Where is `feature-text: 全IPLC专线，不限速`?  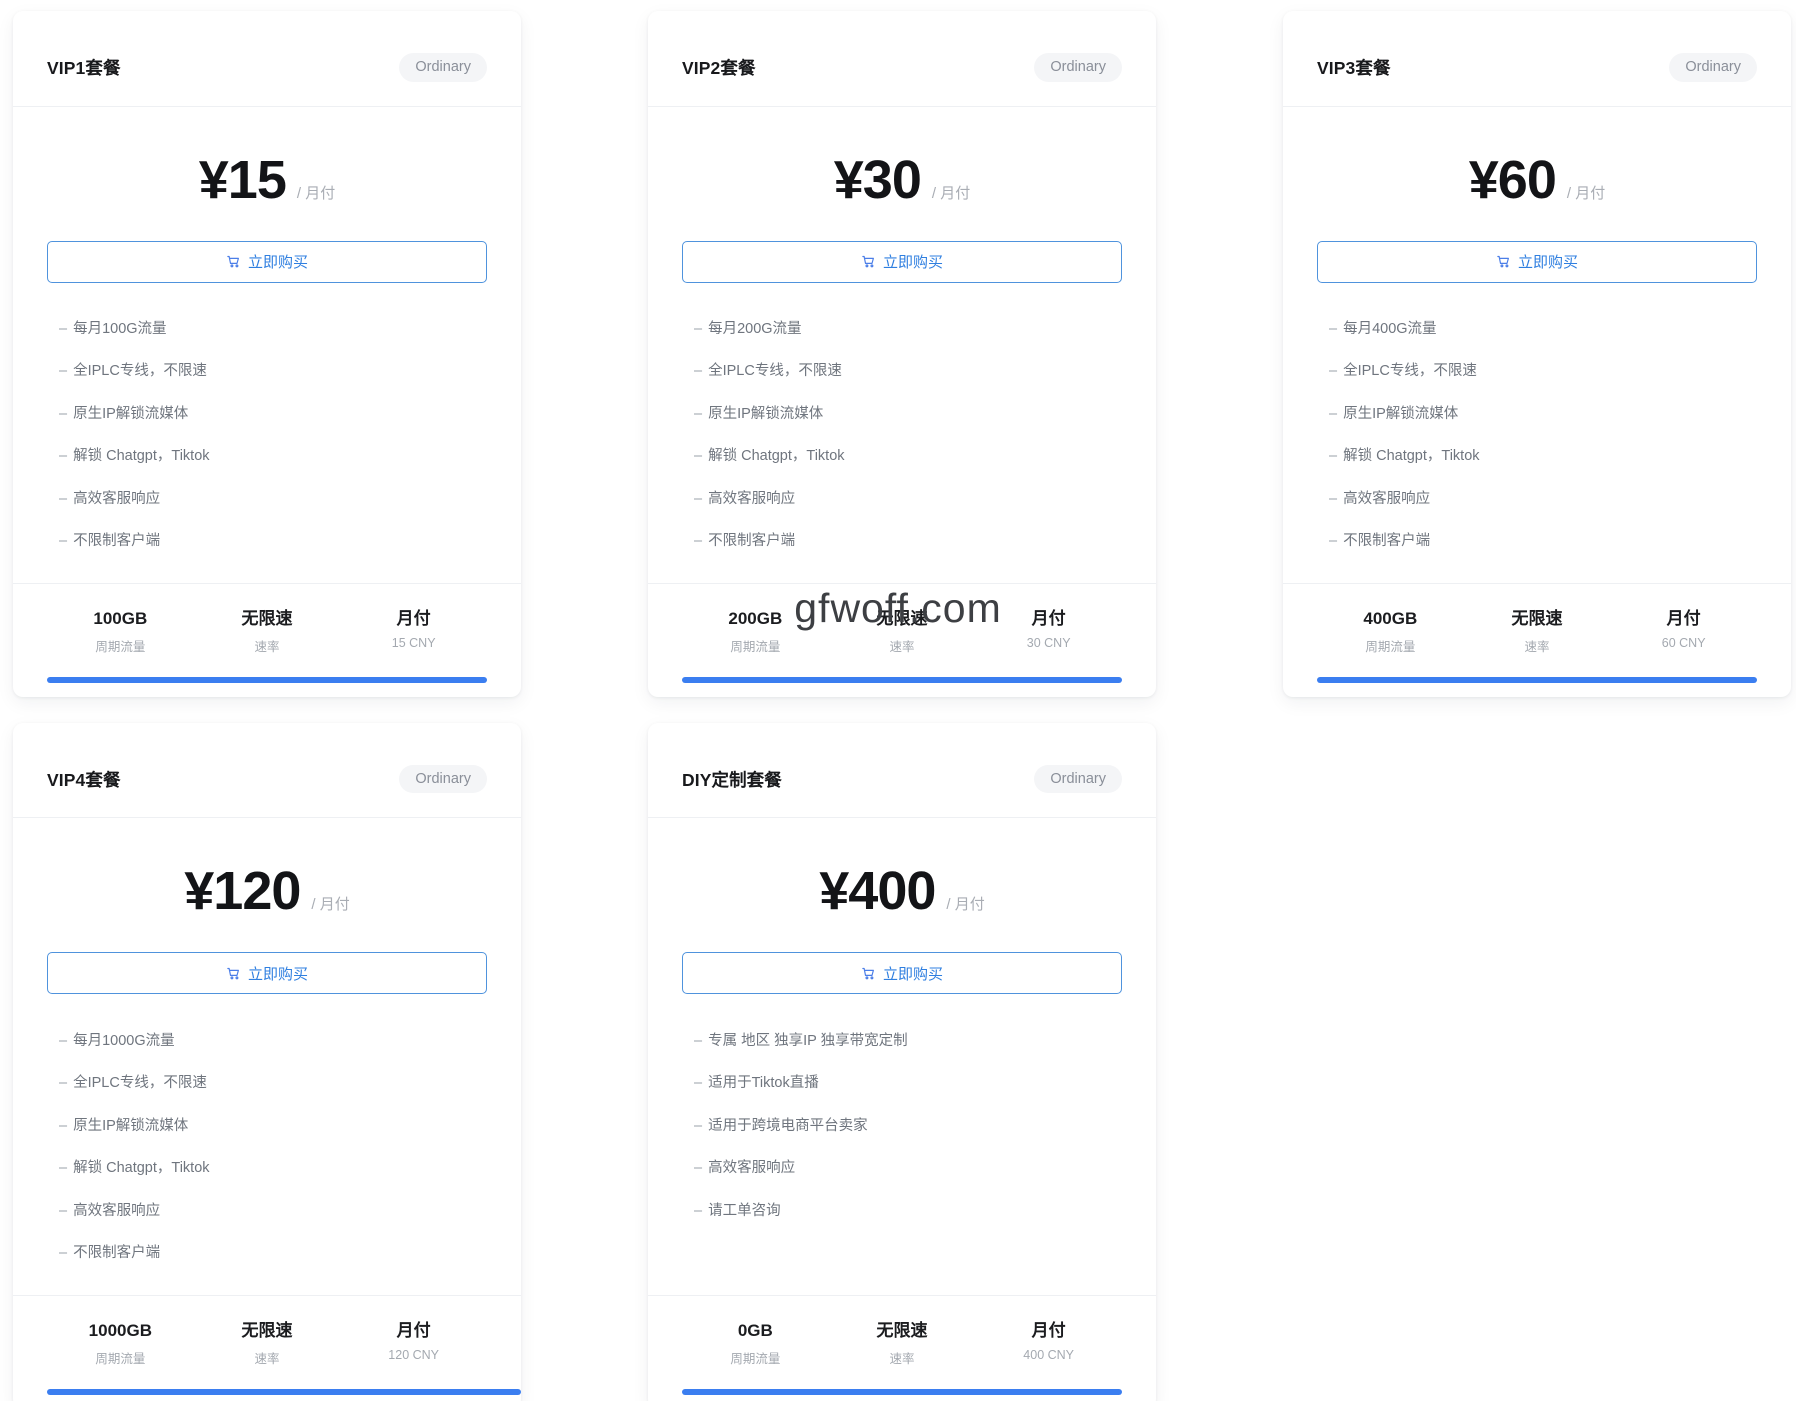
feature-text: 全IPLC专线，不限速 is located at coordinates (775, 371).